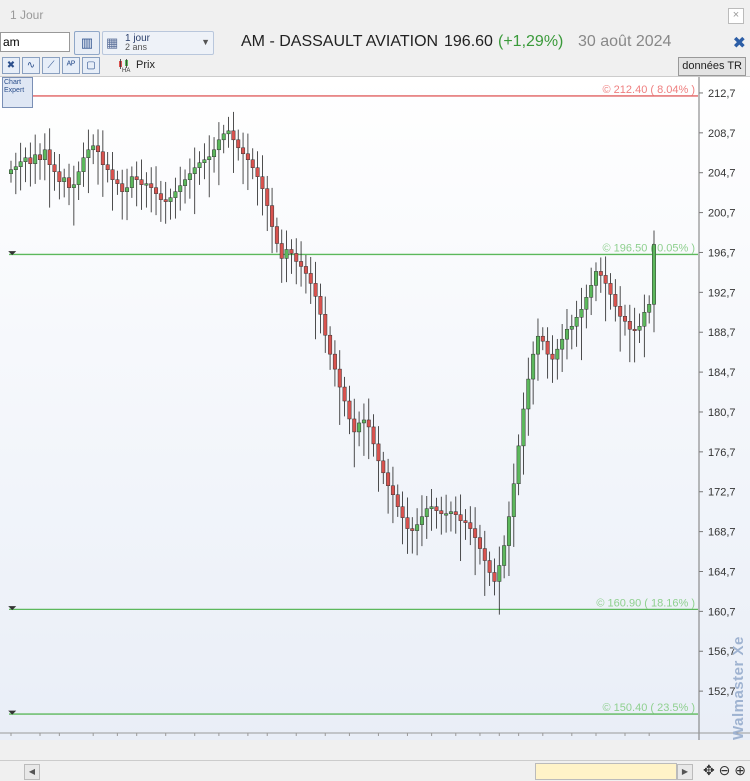 This screenshot has height=781, width=750. I want to click on drawing-icon: ⟋, so click(51, 65).